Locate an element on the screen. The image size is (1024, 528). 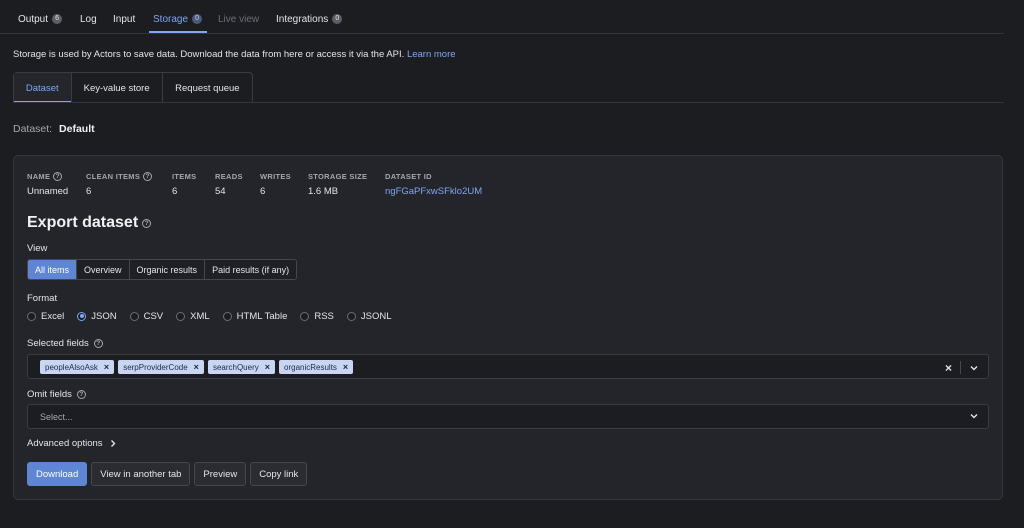
stat-label: STORAGE SIZE is located at coordinates (338, 176).